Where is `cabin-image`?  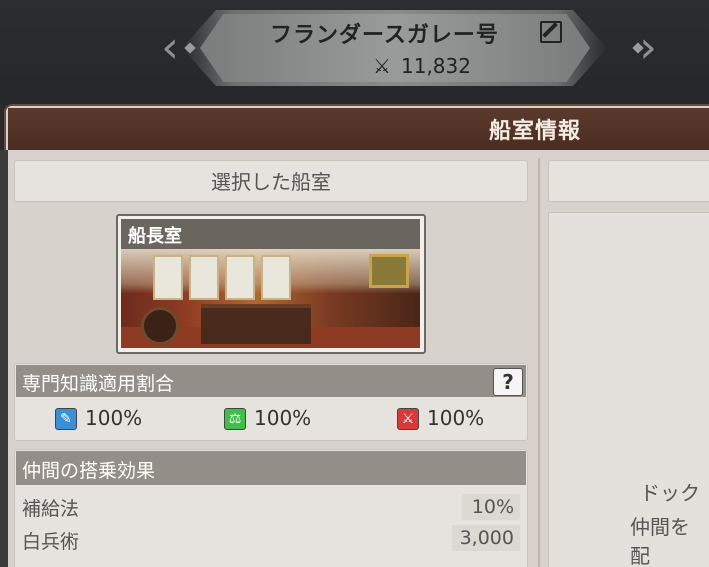
cabin-image is located at coordinates (270, 298).